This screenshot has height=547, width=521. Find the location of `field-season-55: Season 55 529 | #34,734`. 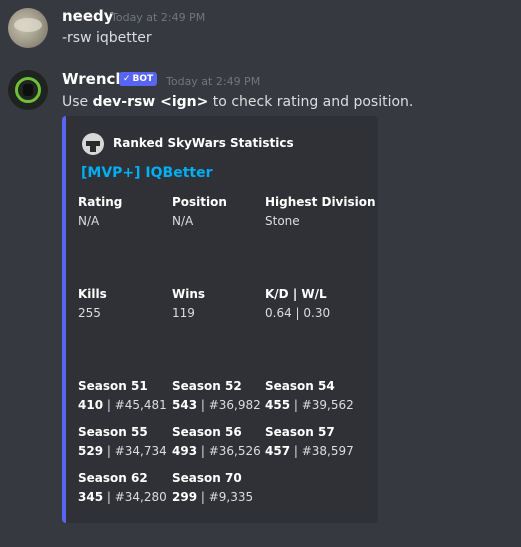

field-season-55: Season 55 529 | #34,734 is located at coordinates (122, 441).